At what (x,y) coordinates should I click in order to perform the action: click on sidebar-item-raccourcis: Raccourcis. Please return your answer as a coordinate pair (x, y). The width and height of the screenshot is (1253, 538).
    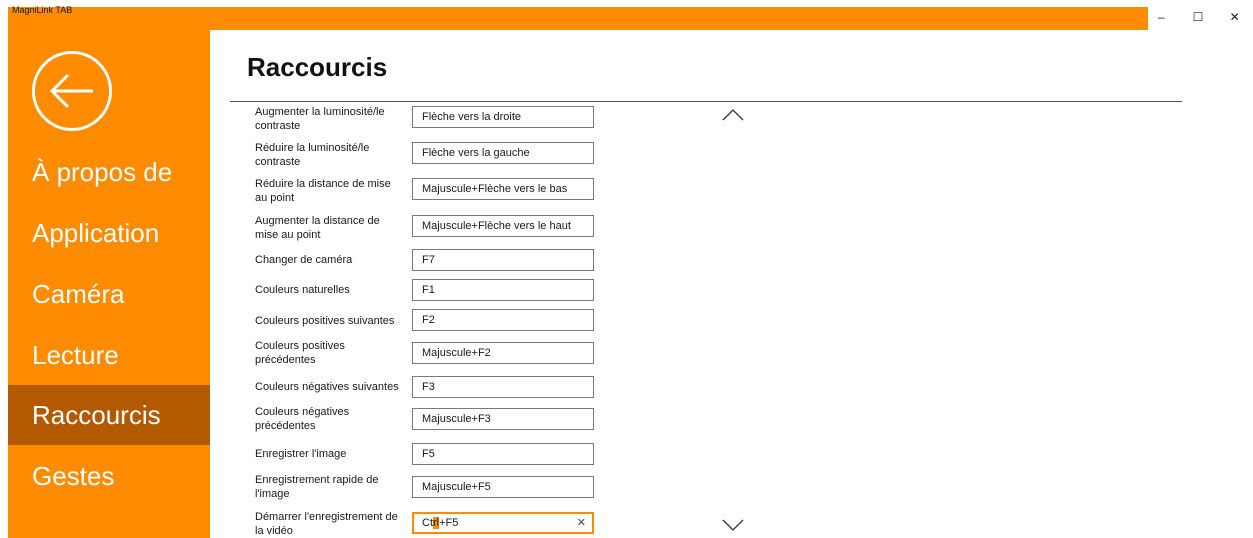
    Looking at the image, I should click on (109, 415).